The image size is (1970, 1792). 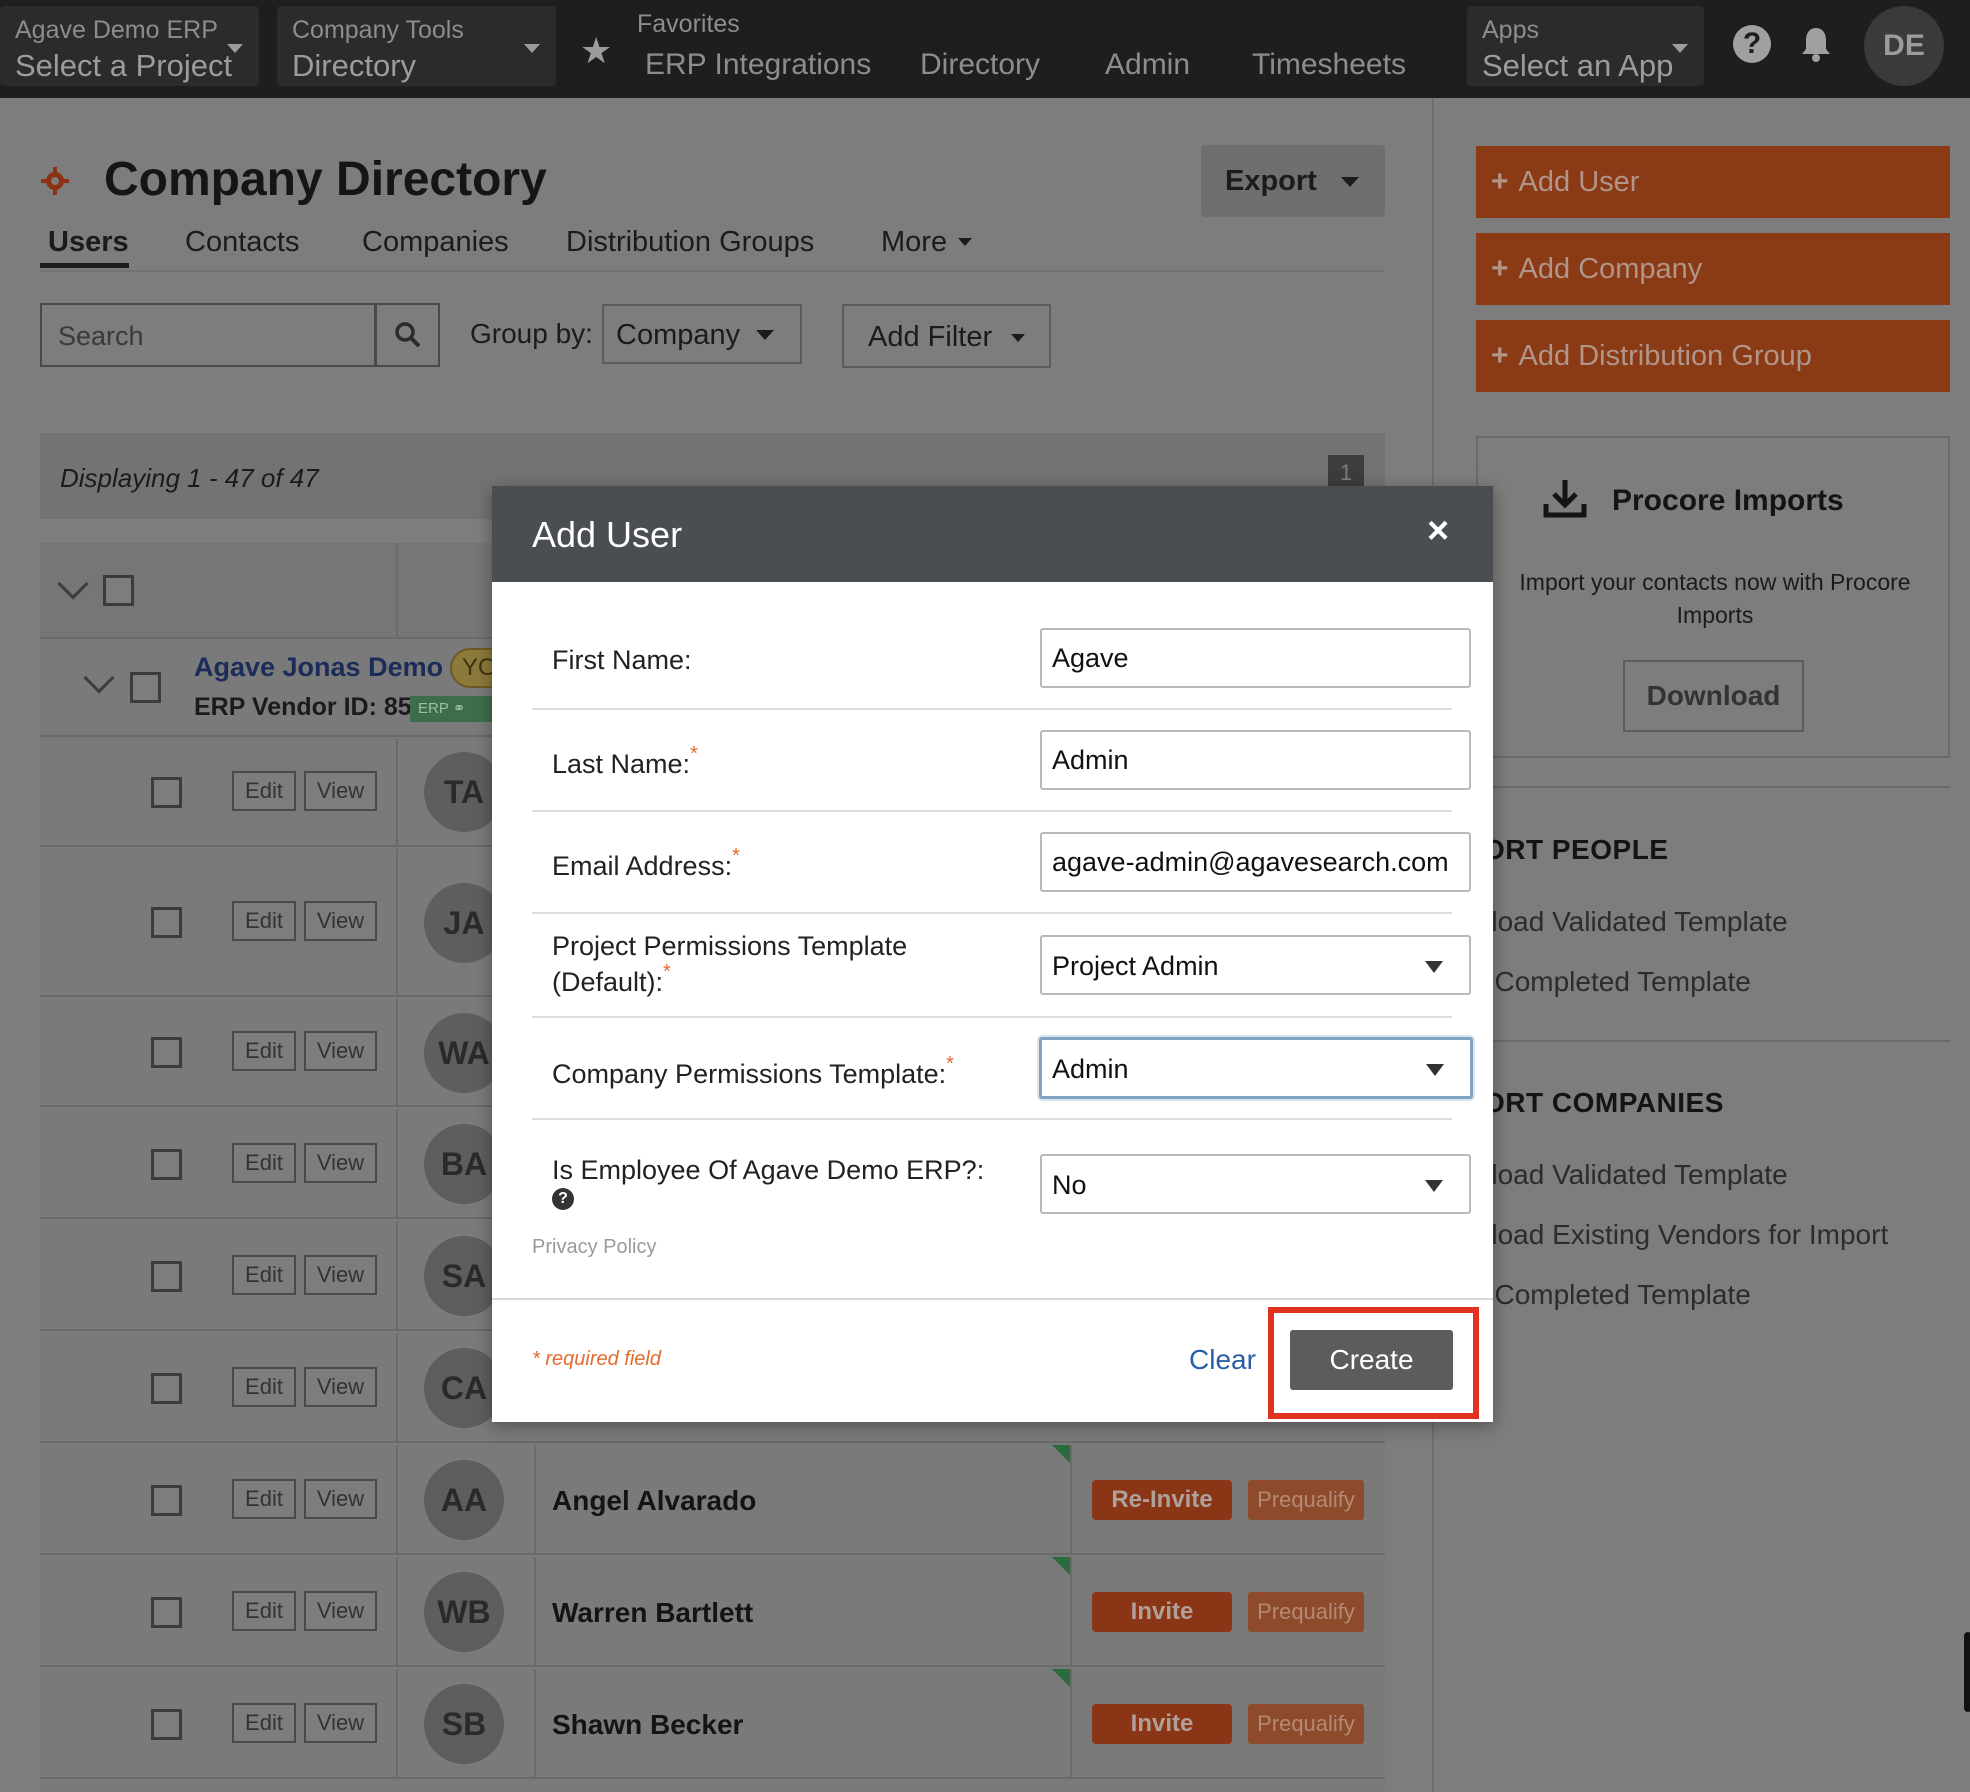 I want to click on first-name-field, so click(x=1255, y=658).